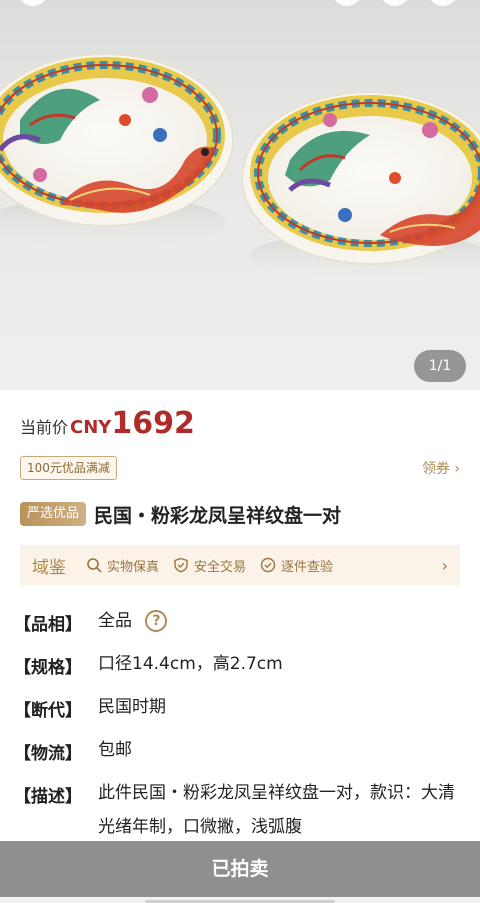 The height and width of the screenshot is (903, 480). Describe the element at coordinates (49, 567) in the screenshot. I see `guarantee-brand: 域鉴` at that location.